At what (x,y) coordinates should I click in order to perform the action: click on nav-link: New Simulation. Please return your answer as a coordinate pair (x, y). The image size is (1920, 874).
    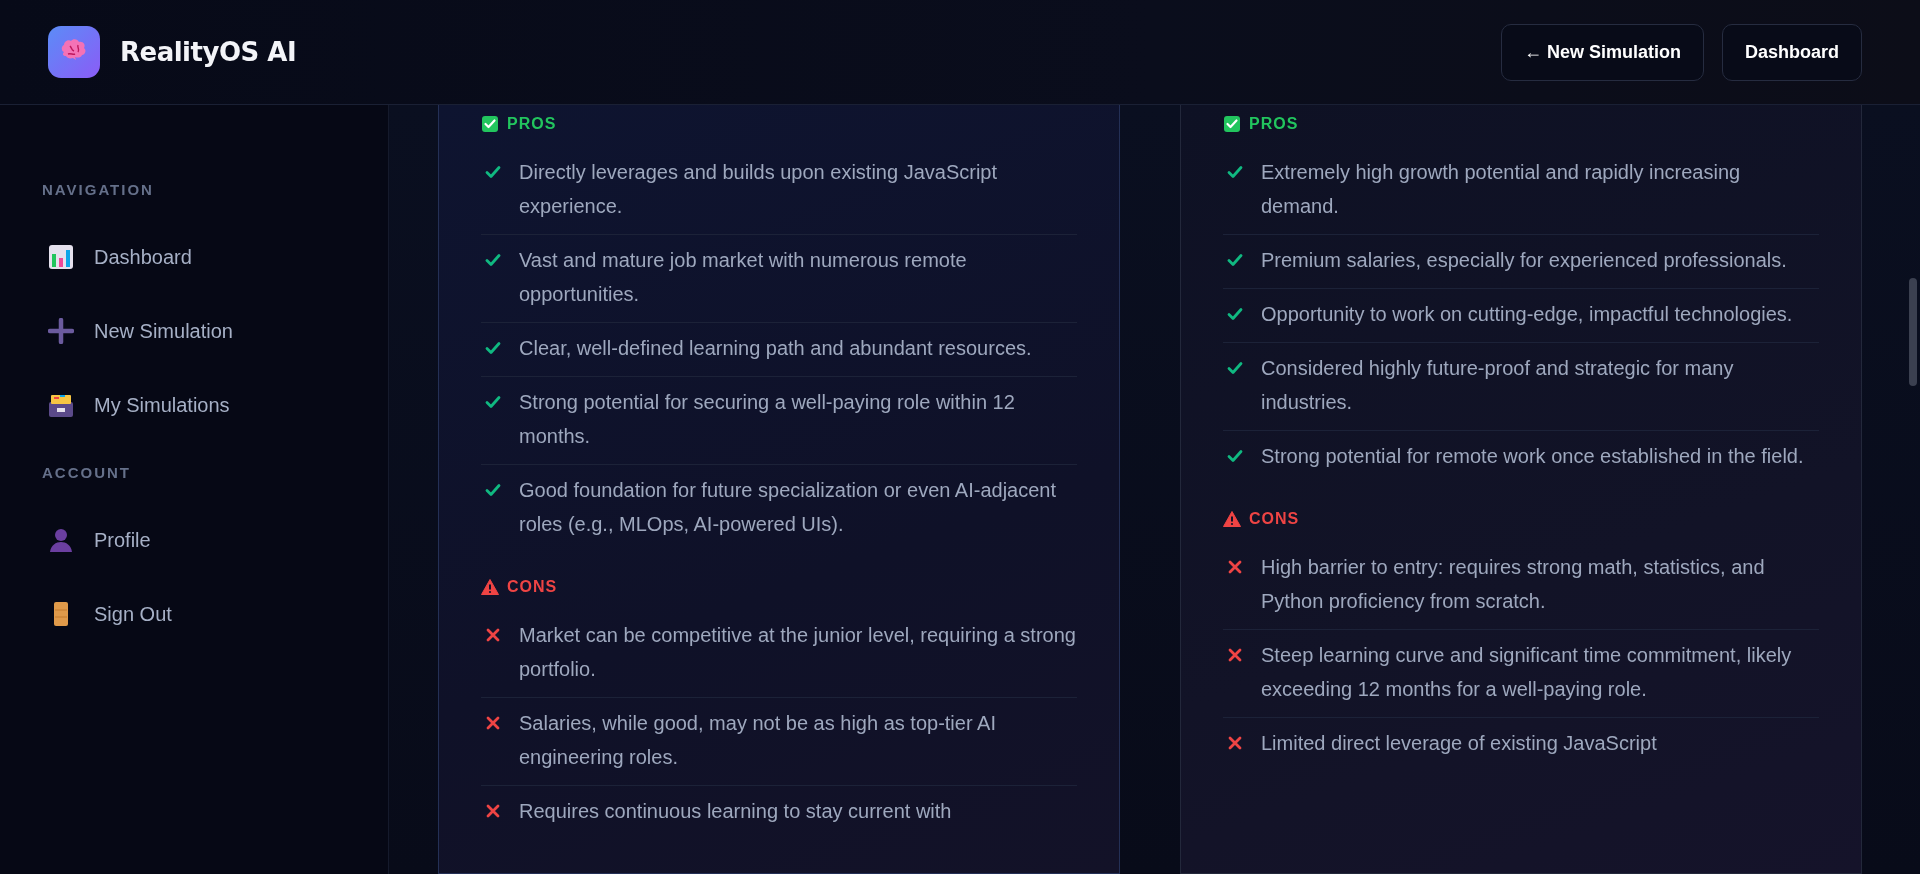
    Looking at the image, I should click on (140, 331).